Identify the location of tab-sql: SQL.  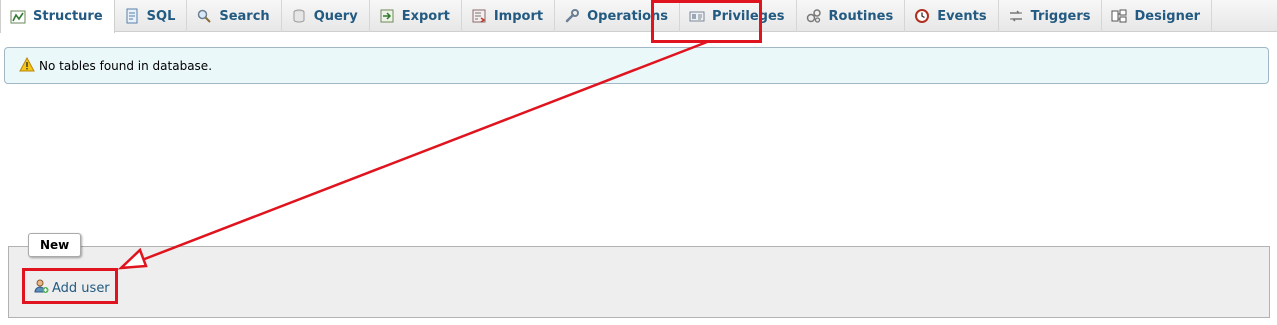
(151, 16).